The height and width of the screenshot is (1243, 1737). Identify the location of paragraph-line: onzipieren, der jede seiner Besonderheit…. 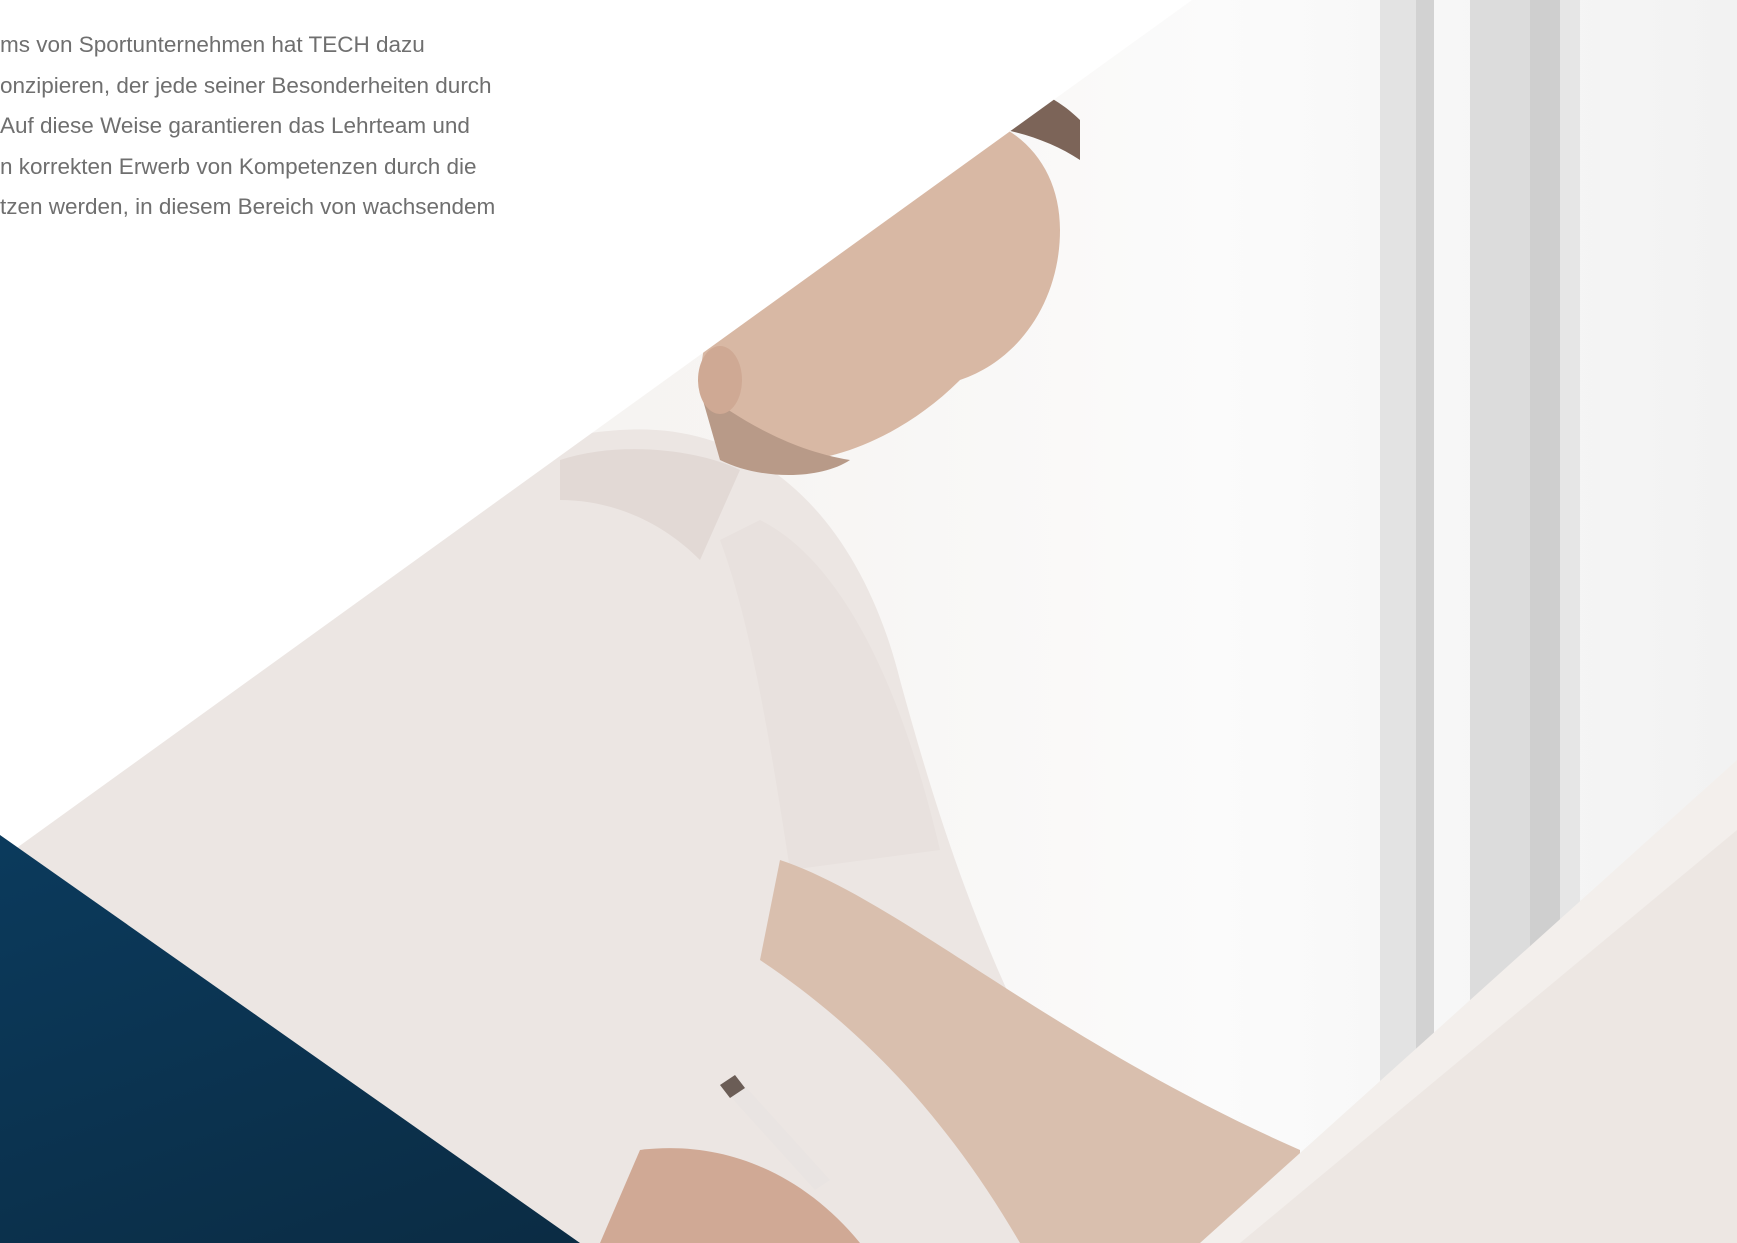
(246, 85).